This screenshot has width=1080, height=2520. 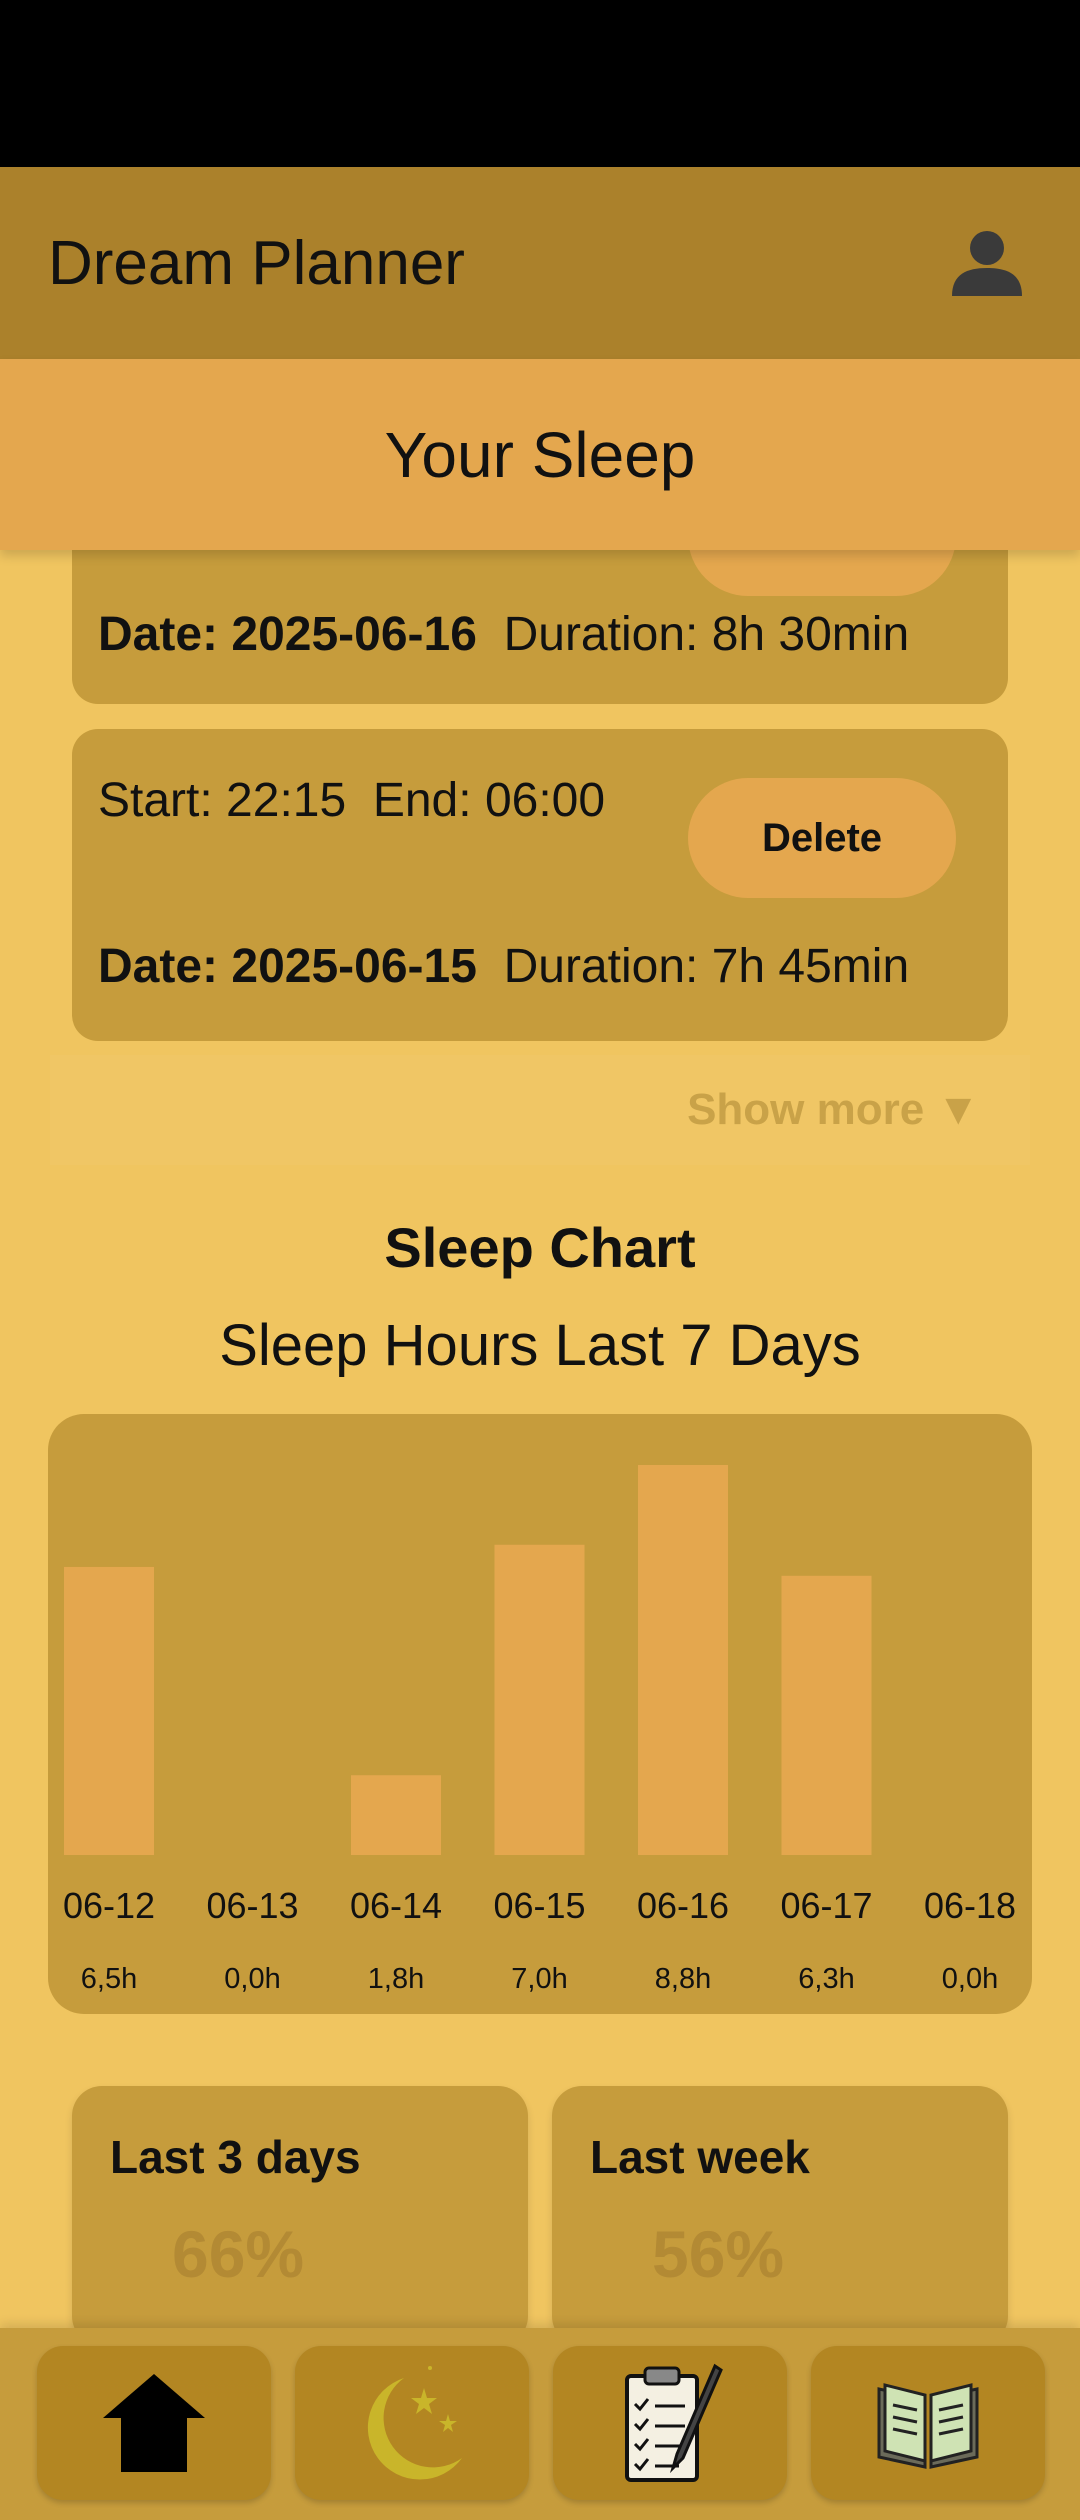 I want to click on stat-label: Last 3 days, so click(x=235, y=2157).